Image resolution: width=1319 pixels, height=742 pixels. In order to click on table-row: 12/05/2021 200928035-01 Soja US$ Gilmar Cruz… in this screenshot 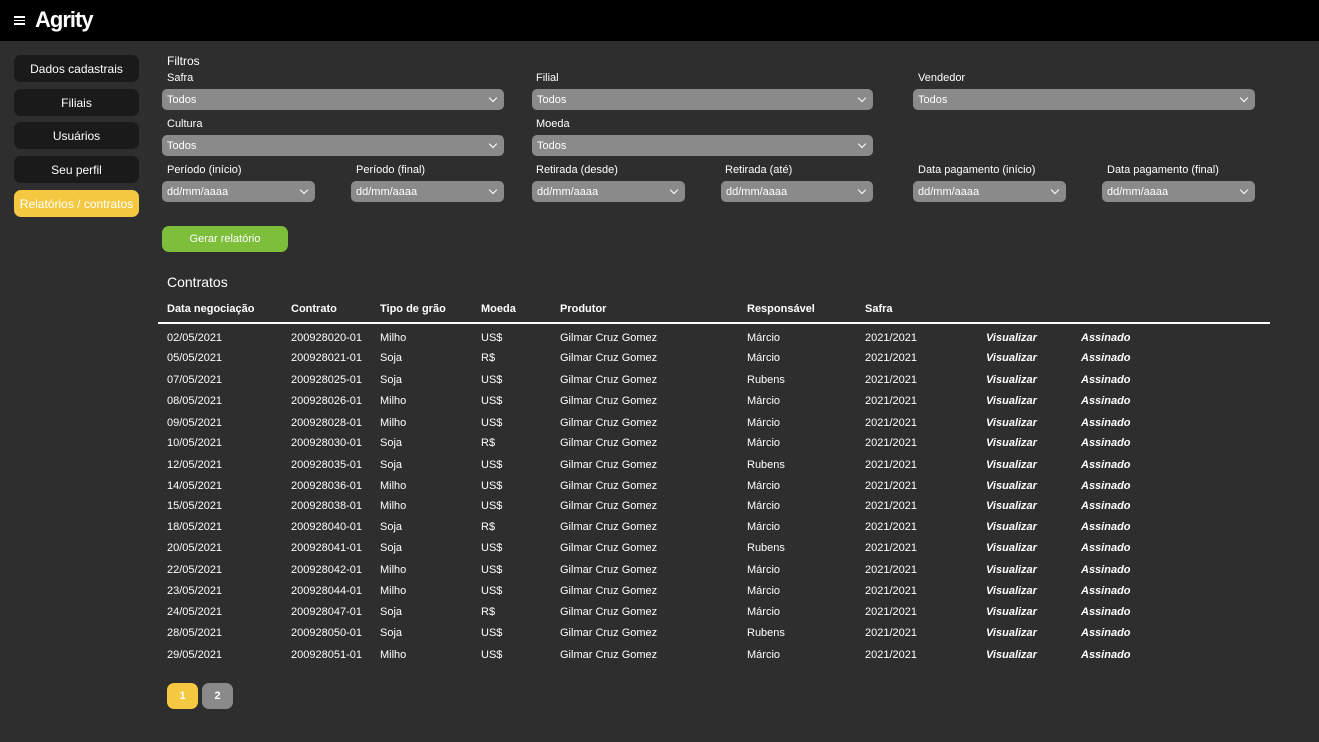, I will do `click(659, 469)`.